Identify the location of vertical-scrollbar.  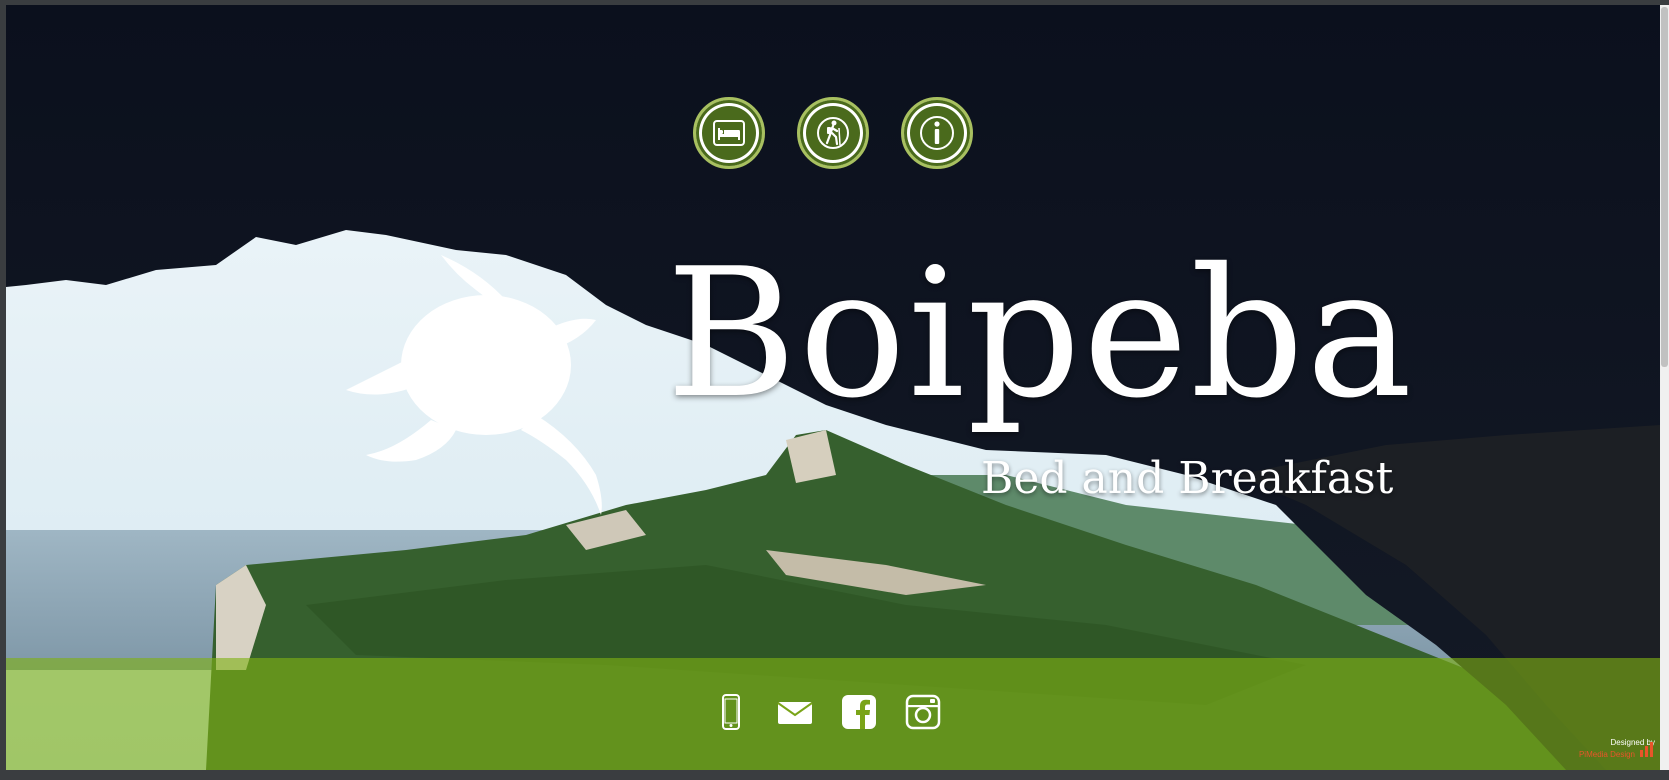
(1664, 387).